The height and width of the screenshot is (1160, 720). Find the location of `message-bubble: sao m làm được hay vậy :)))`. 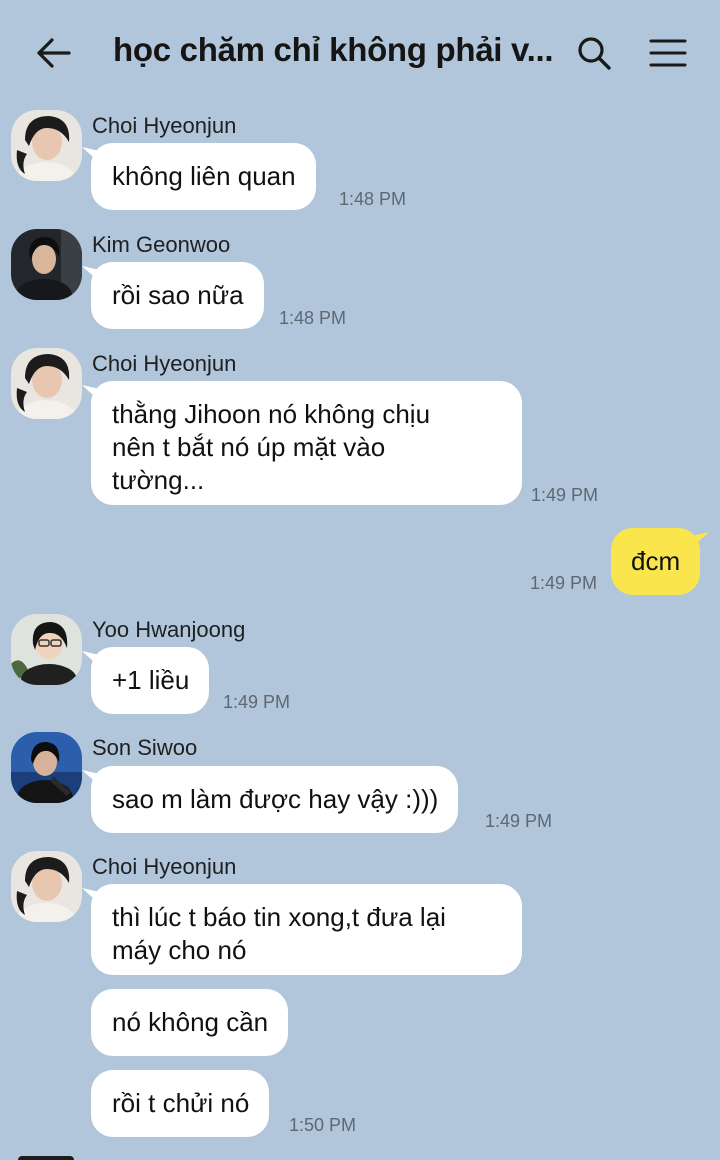

message-bubble: sao m làm được hay vậy :))) is located at coordinates (275, 799).